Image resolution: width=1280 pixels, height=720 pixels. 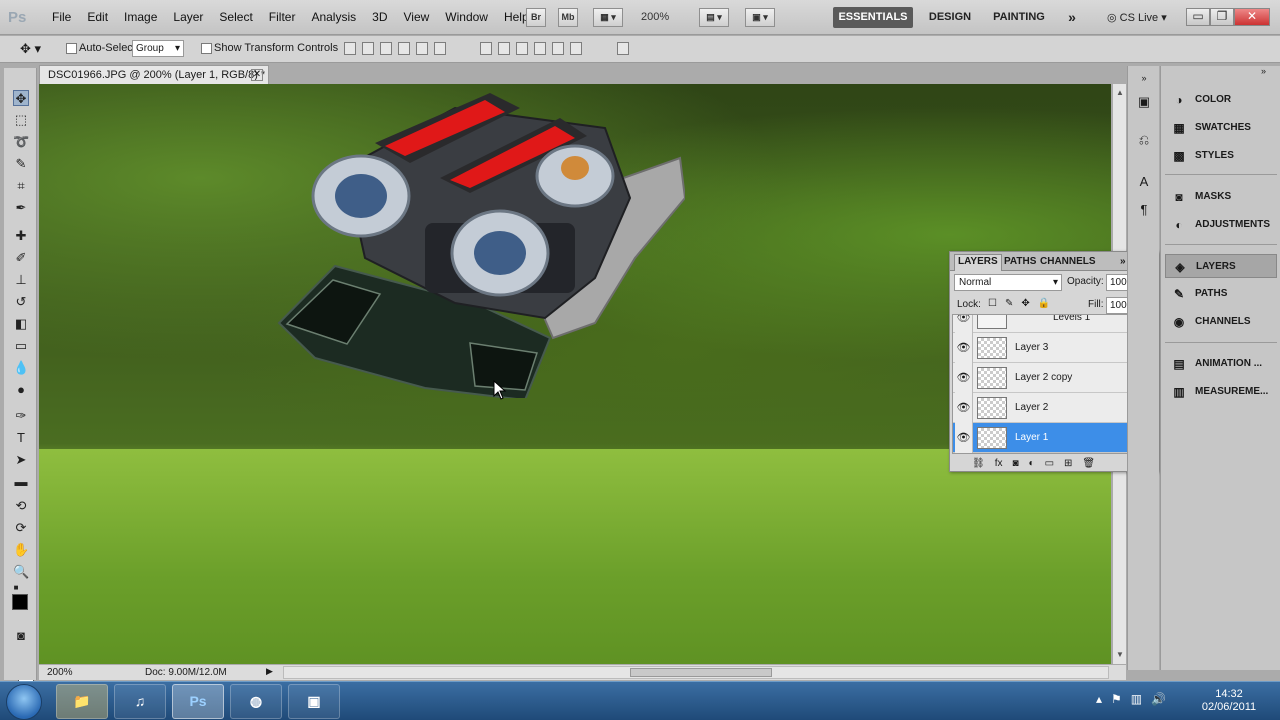 What do you see at coordinates (21, 164) in the screenshot?
I see `quick-selection-tool-icon: ✎` at bounding box center [21, 164].